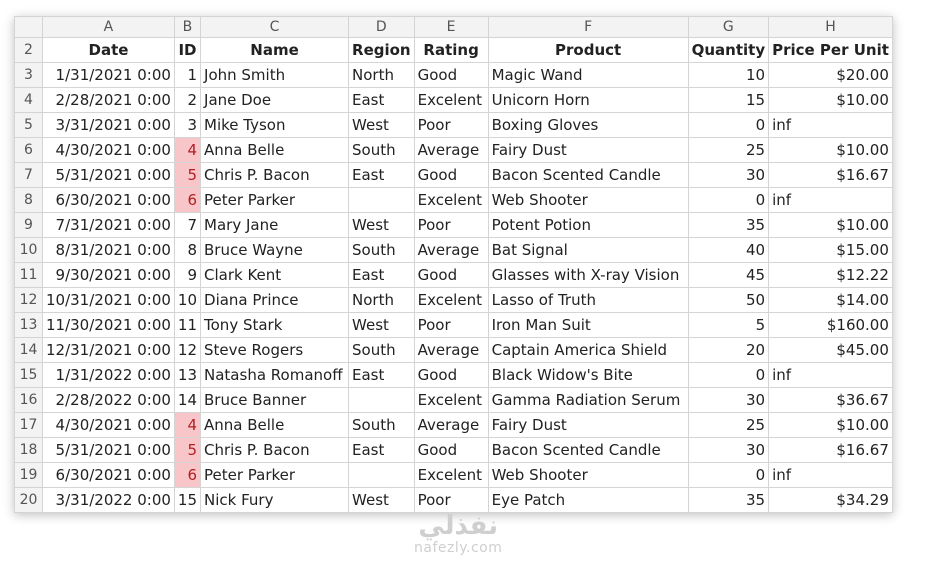 This screenshot has height=570, width=938. What do you see at coordinates (588, 450) in the screenshot?
I see `cell-product: Bacon Scented Candle` at bounding box center [588, 450].